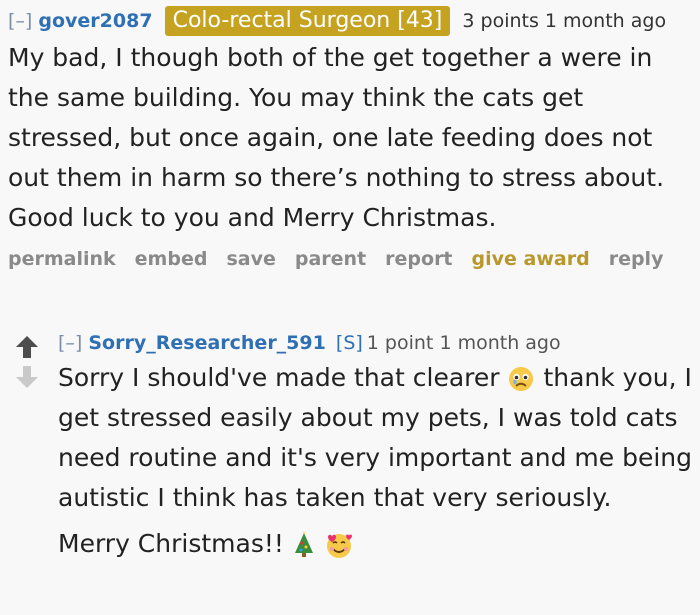 The image size is (700, 615). What do you see at coordinates (500, 21) in the screenshot?
I see `comment-score: 3 points` at bounding box center [500, 21].